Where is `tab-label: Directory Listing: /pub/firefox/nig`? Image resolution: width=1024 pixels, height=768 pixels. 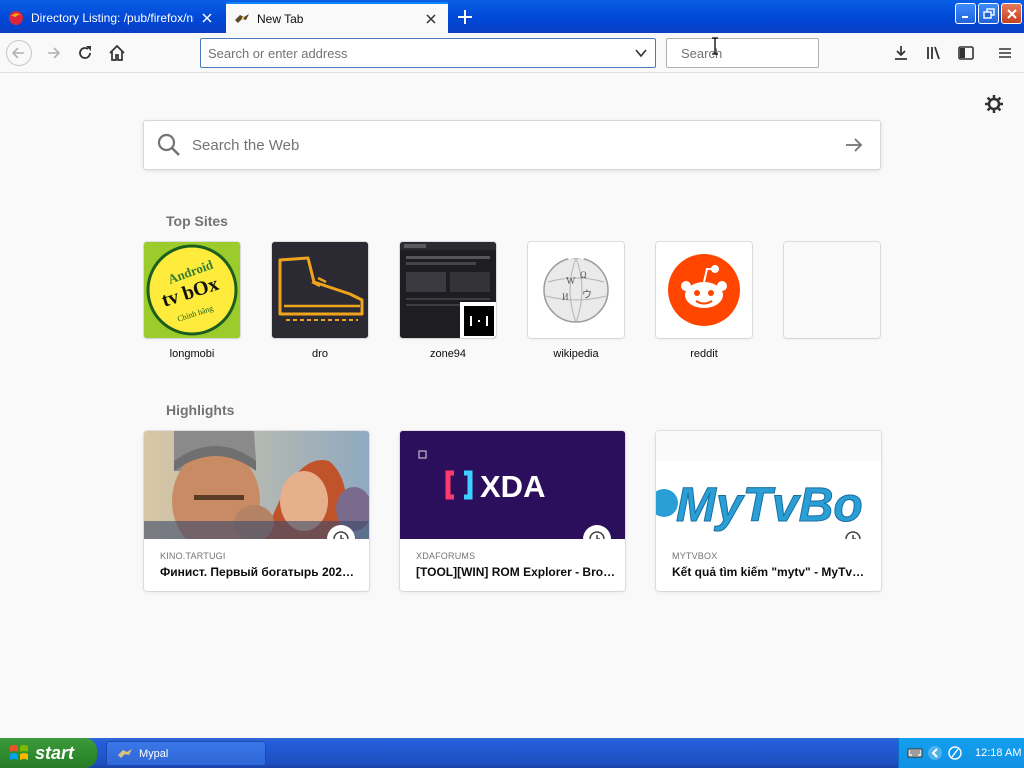 tab-label: Directory Listing: /pub/firefox/nig is located at coordinates (112, 17).